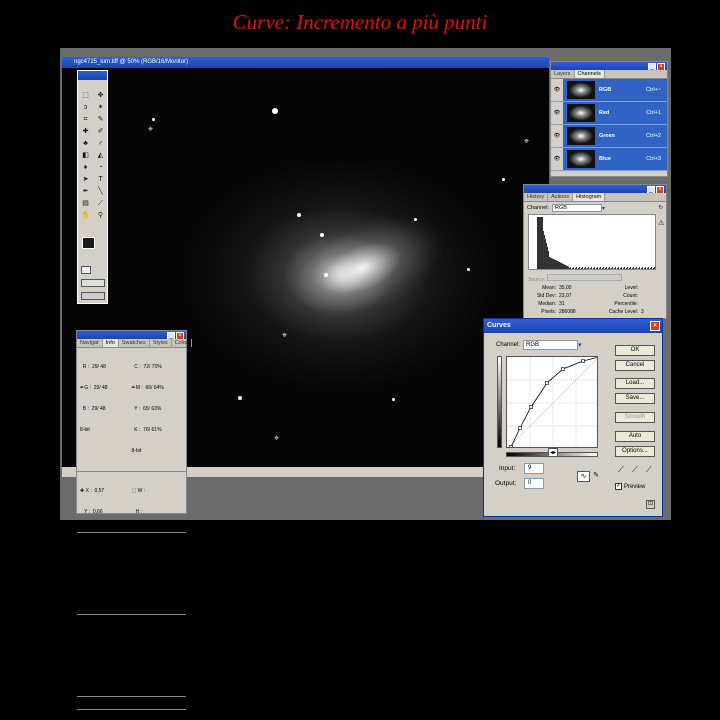  I want to click on magic-wand-icon: ✶, so click(100, 107).